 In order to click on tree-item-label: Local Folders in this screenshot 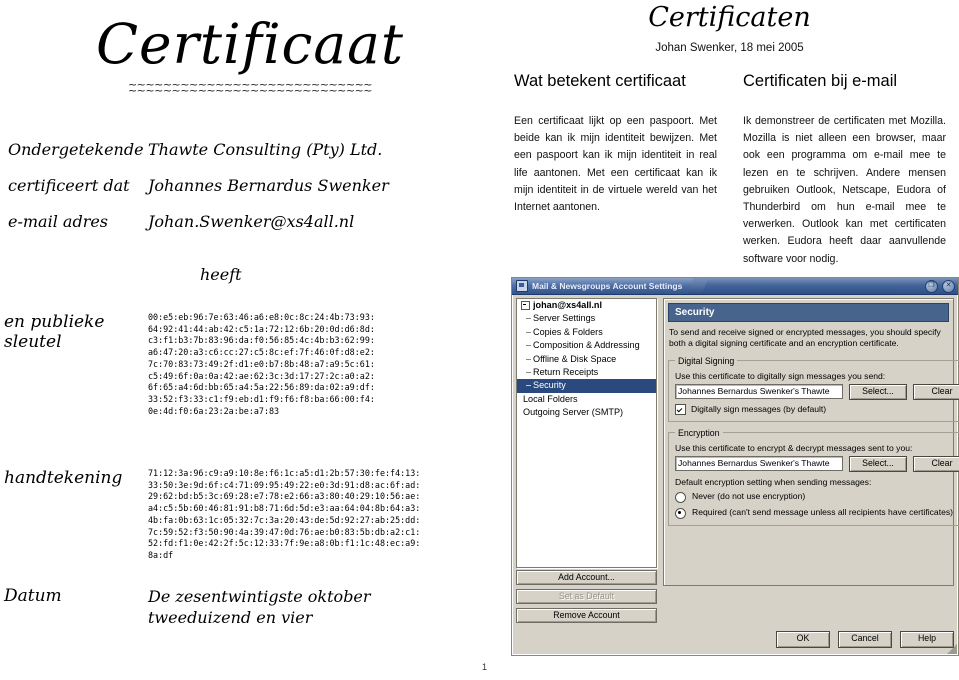, I will do `click(550, 398)`.